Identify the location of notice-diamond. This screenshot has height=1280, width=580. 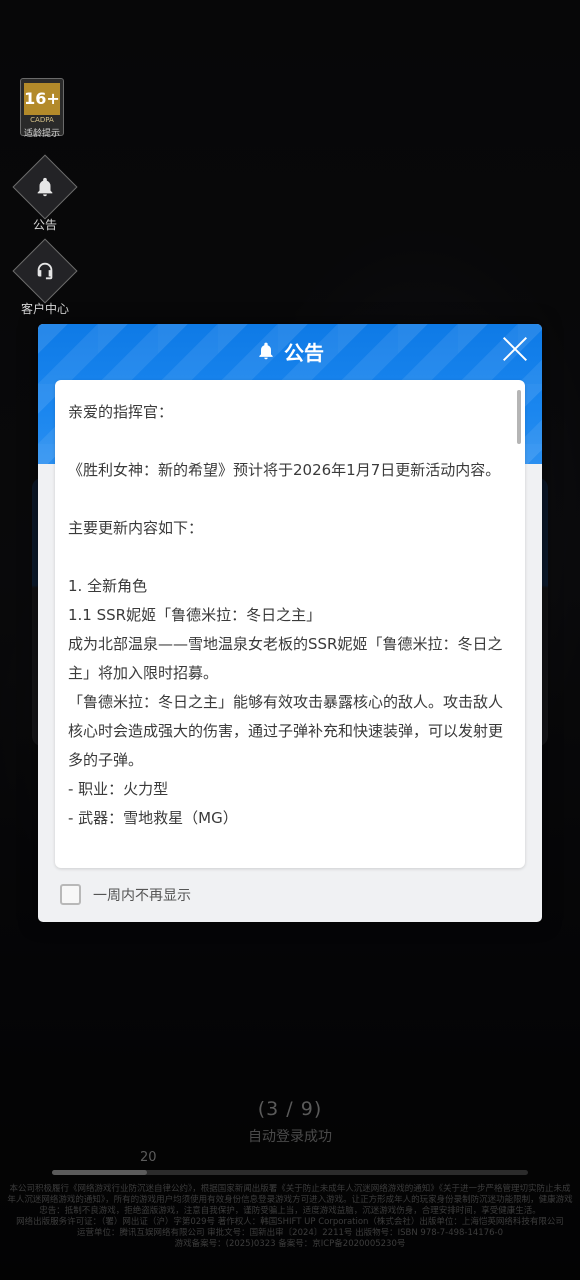
(45, 187).